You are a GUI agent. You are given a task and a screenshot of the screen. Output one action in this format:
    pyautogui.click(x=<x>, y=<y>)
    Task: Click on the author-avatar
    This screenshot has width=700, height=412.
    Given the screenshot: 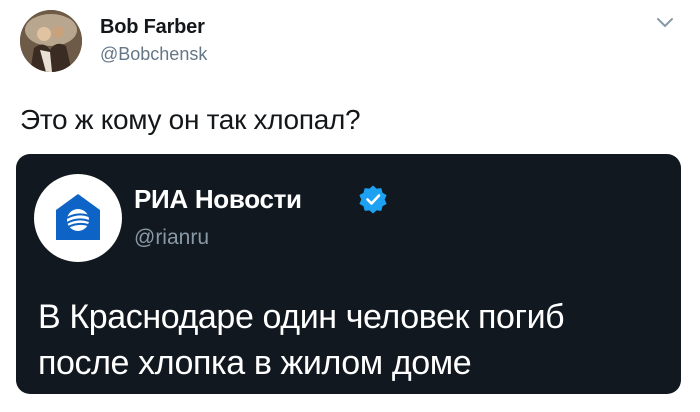 What is the action you would take?
    pyautogui.click(x=51, y=41)
    